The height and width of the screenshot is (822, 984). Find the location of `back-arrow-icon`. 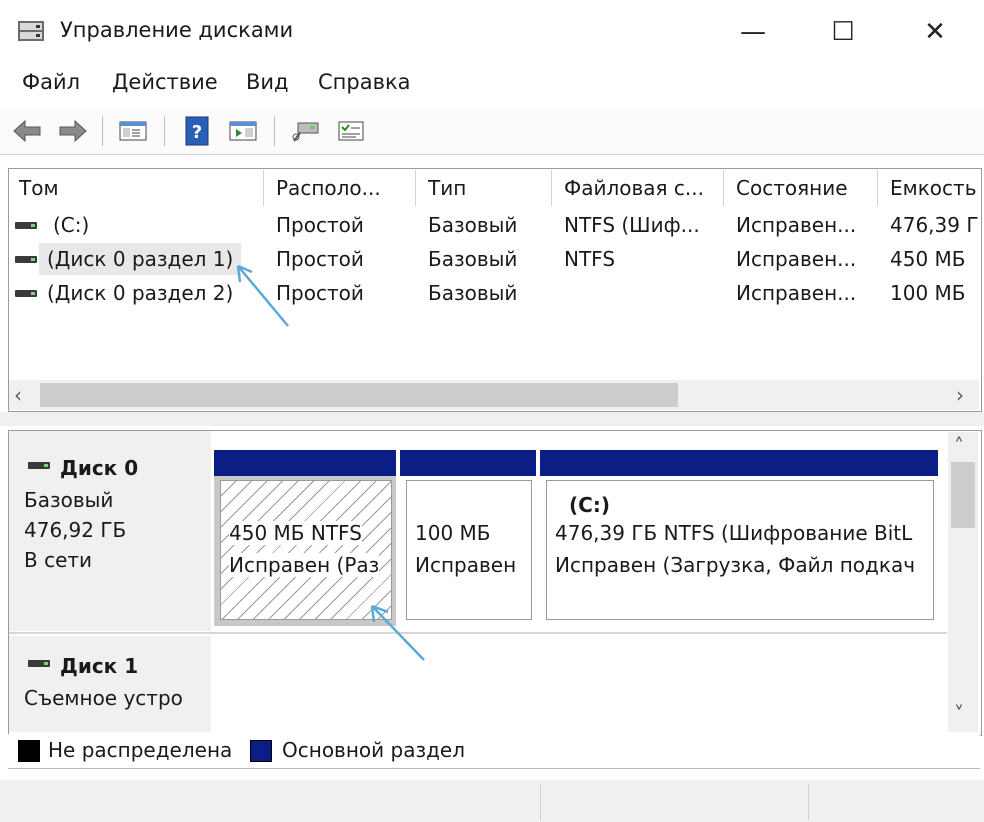

back-arrow-icon is located at coordinates (27, 131).